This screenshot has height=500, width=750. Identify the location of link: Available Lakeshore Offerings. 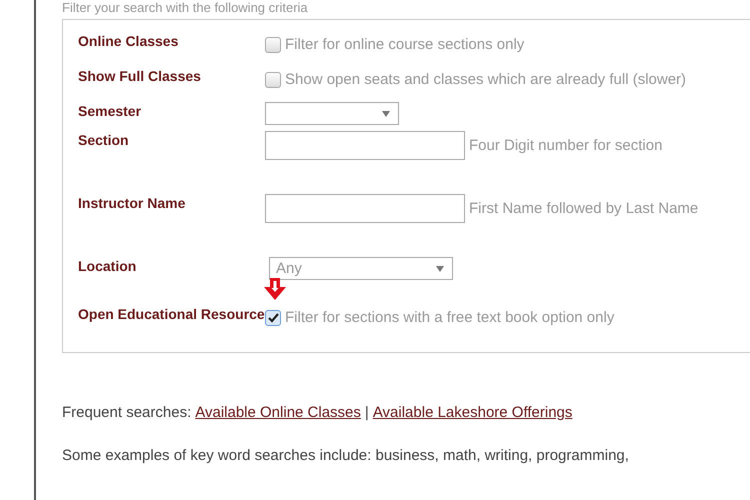
(472, 412).